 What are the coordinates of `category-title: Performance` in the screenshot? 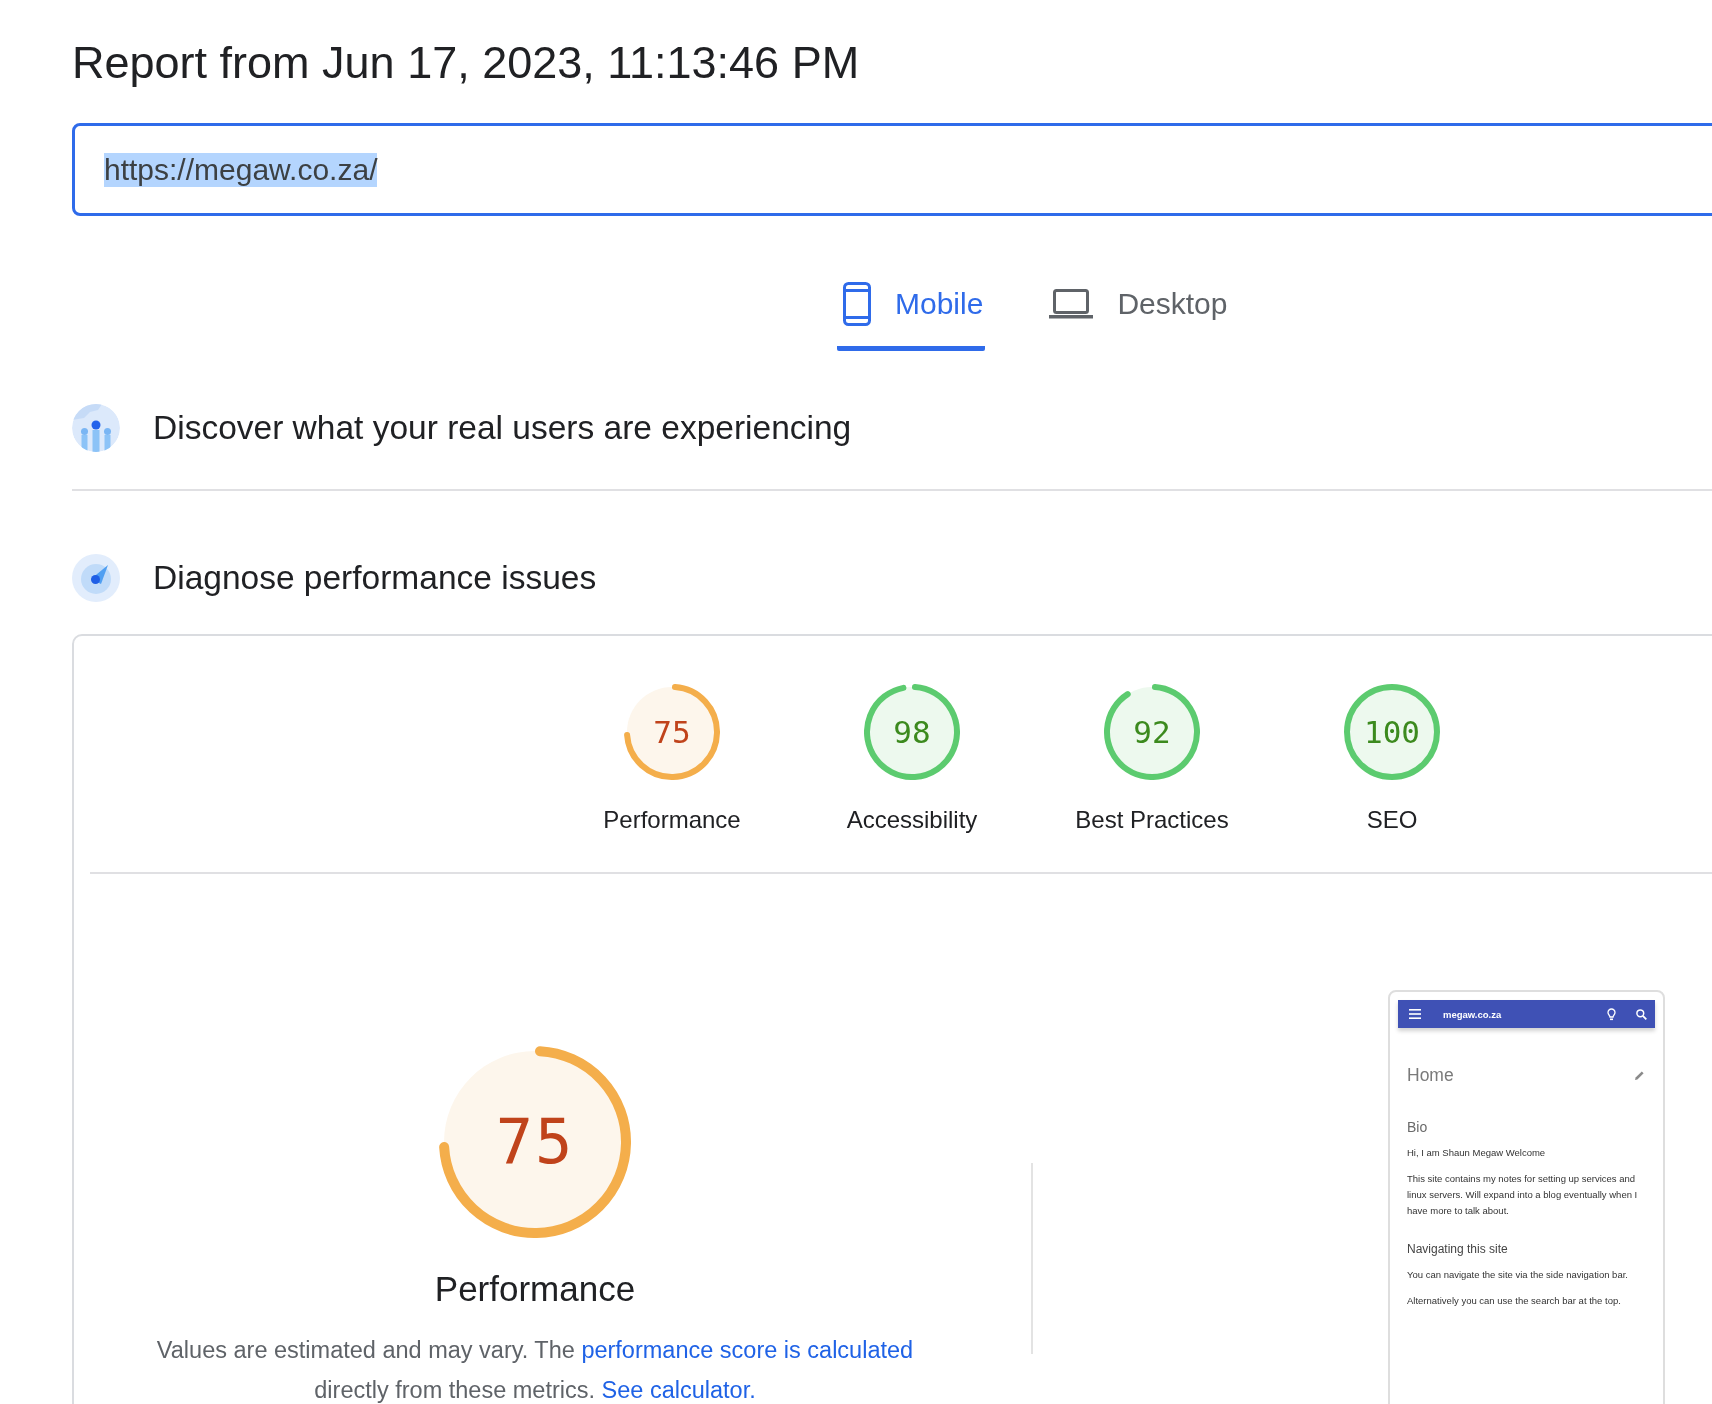 It's located at (535, 1289).